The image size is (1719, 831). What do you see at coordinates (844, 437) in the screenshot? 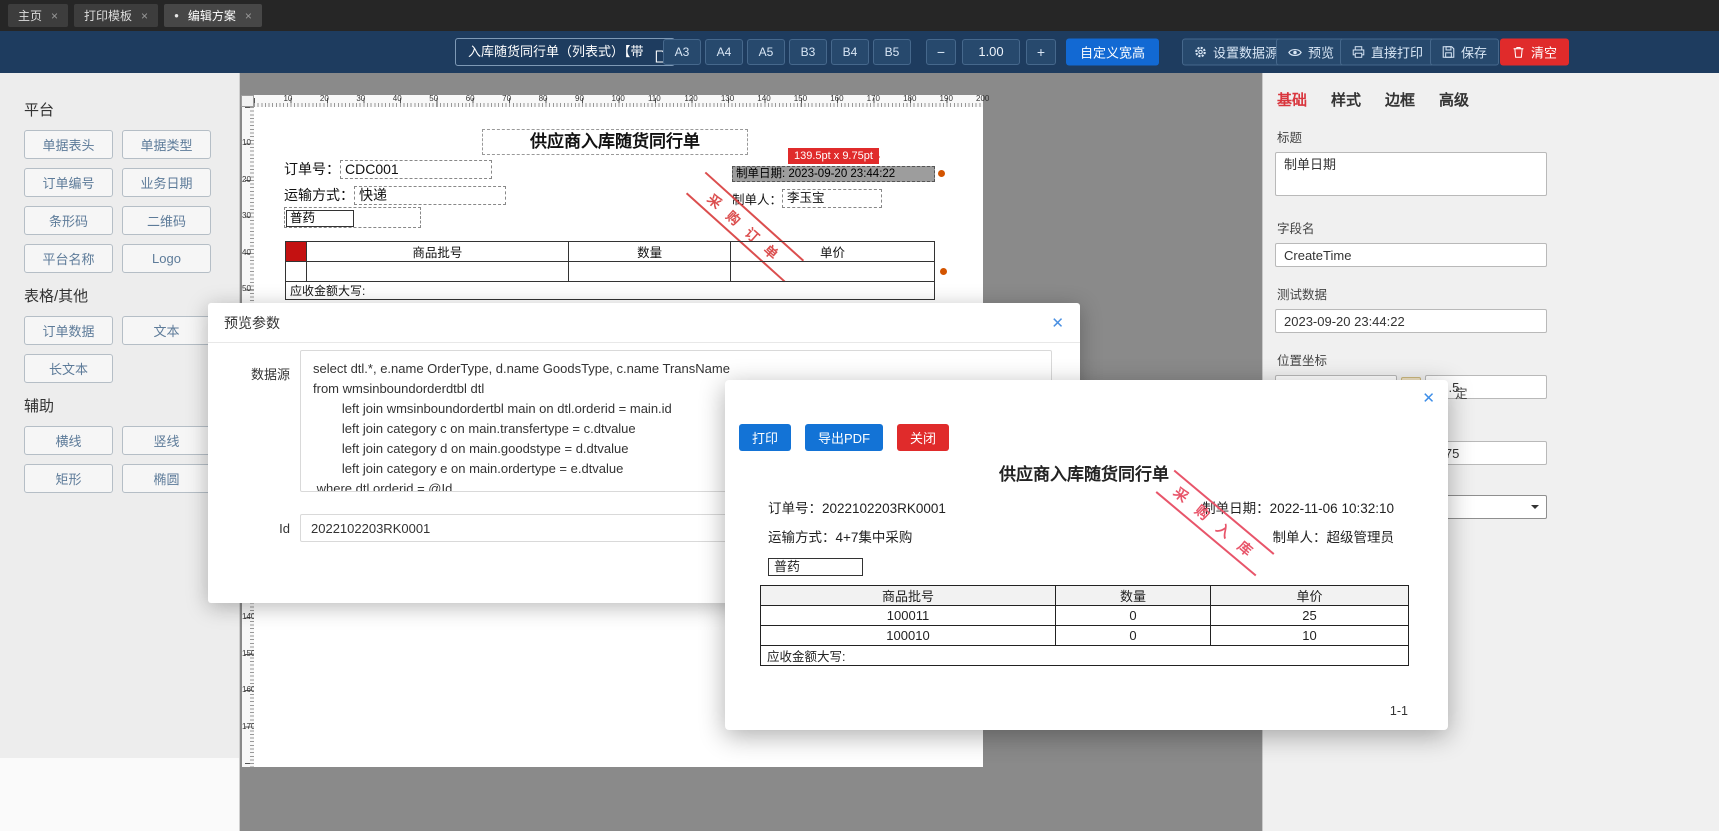
I see `export-pdf-button: 导出PDF` at bounding box center [844, 437].